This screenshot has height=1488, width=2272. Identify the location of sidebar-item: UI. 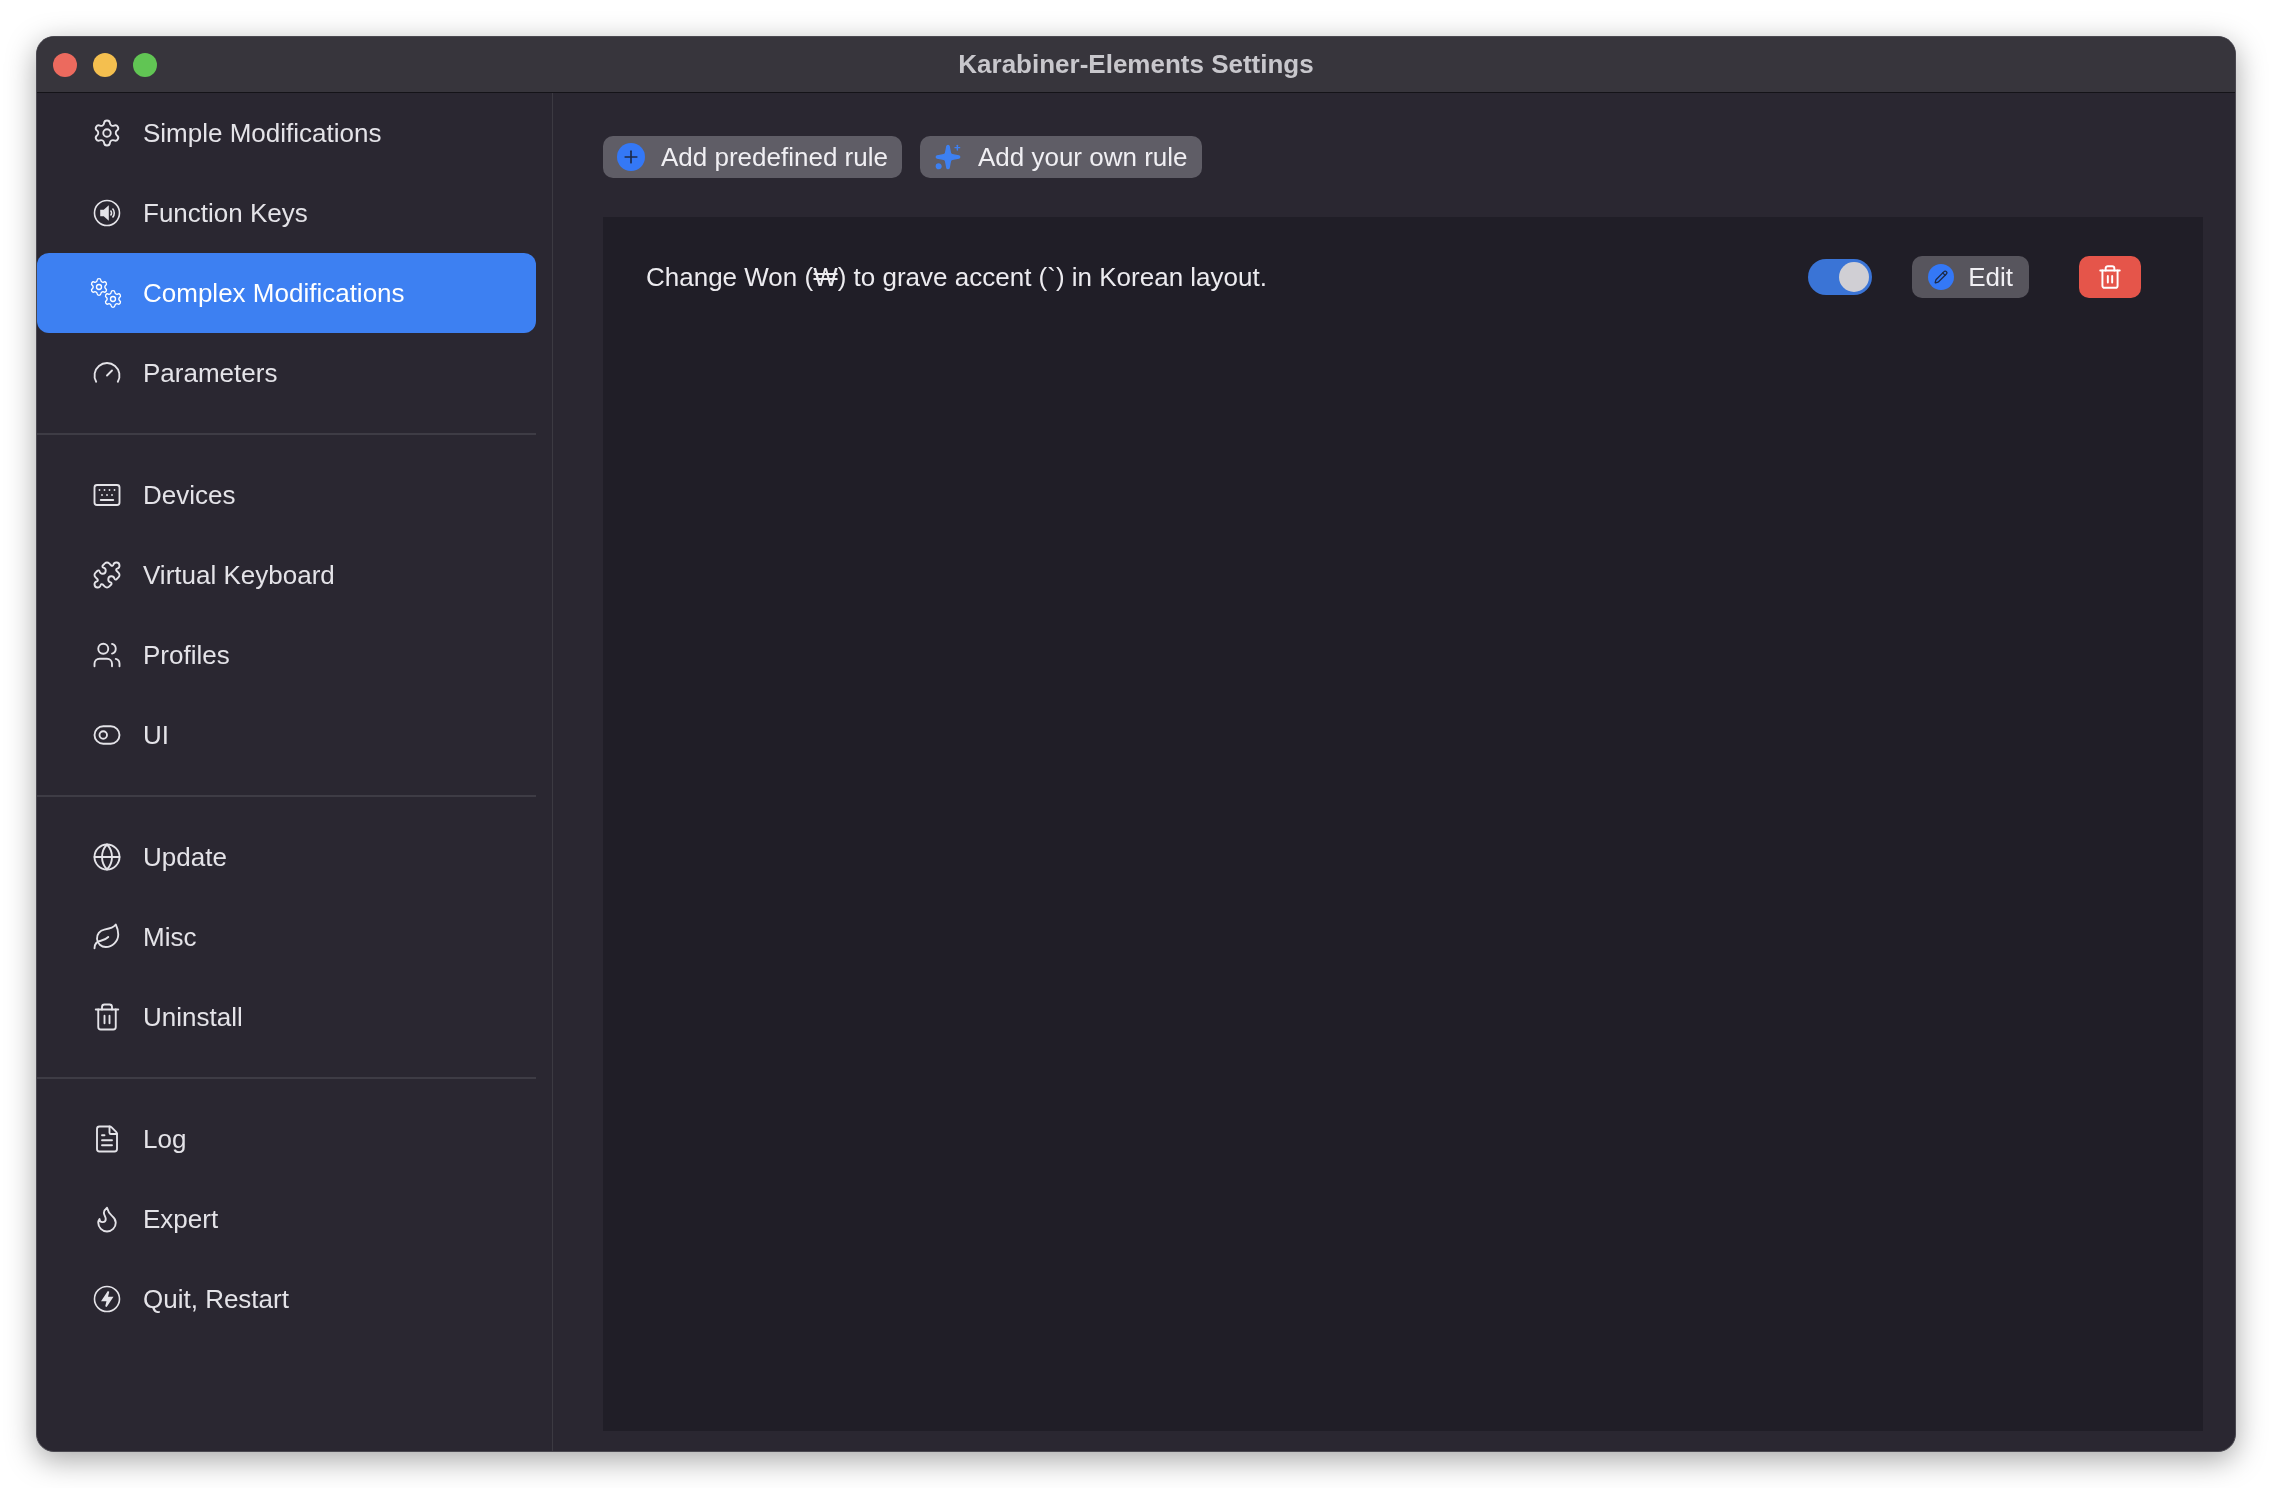
(286, 735).